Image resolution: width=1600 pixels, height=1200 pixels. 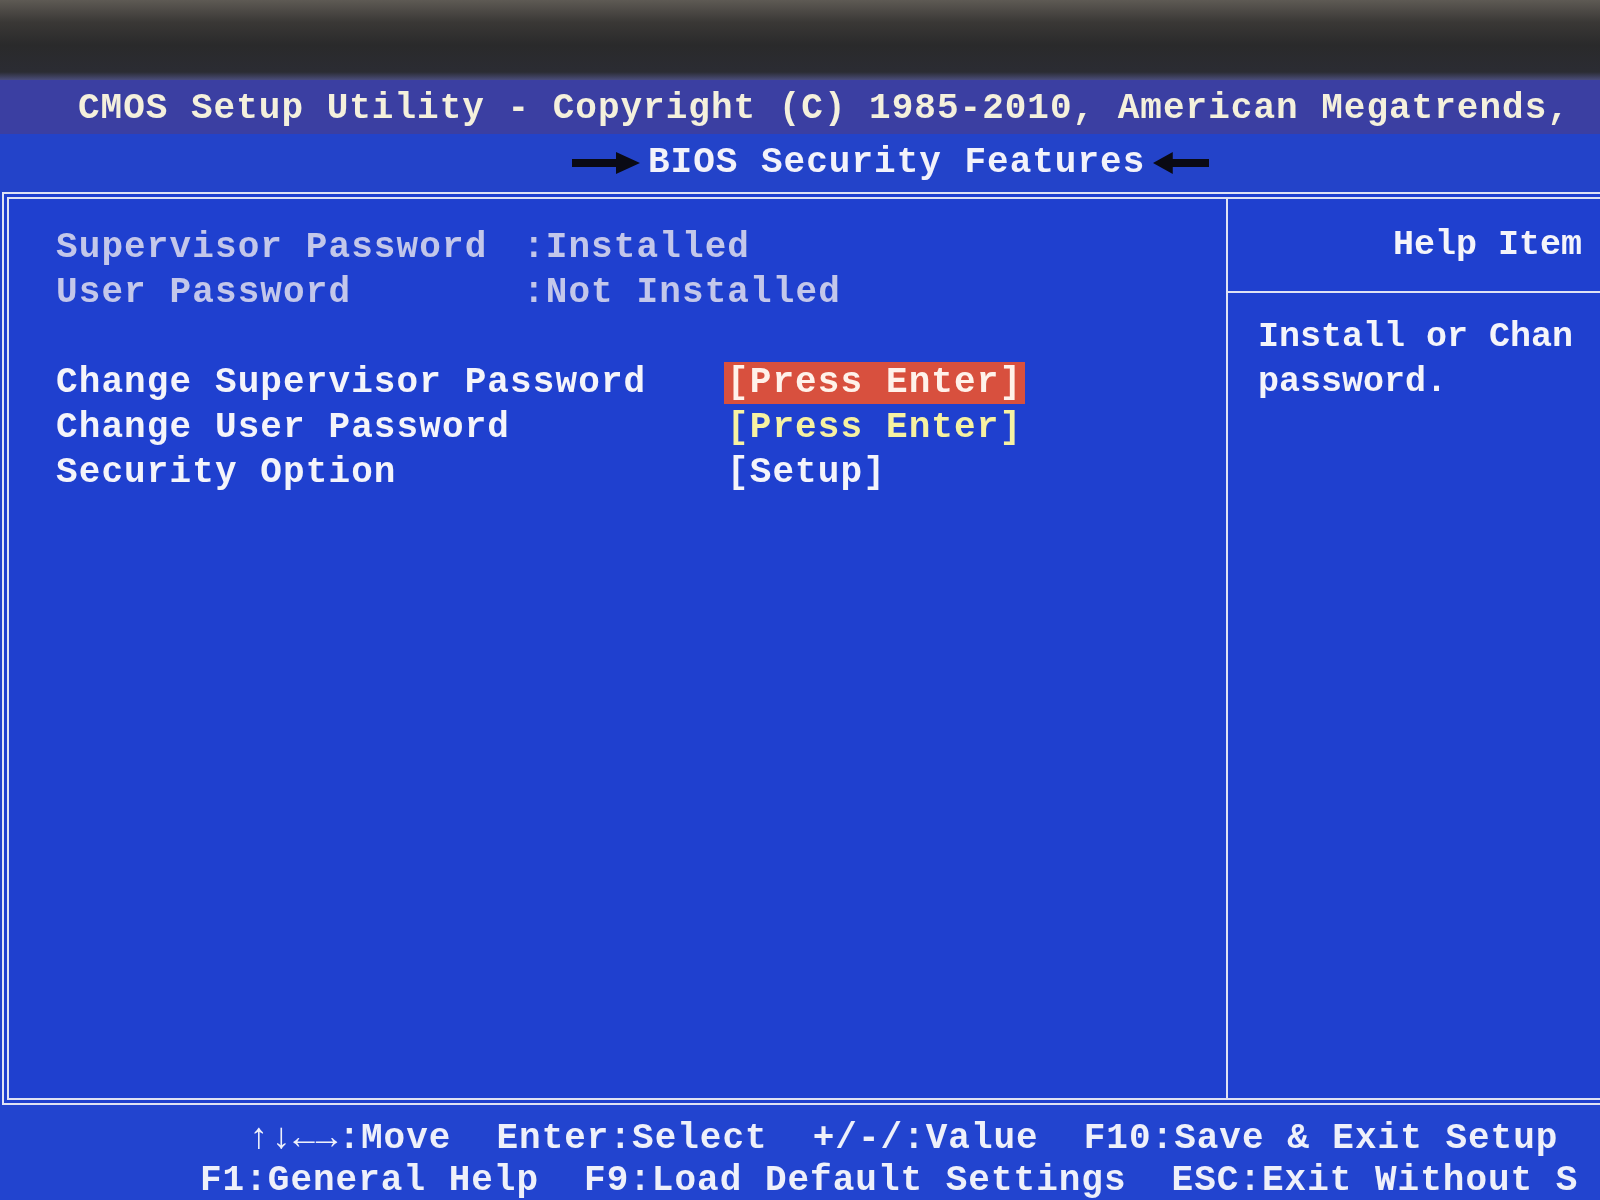 What do you see at coordinates (606, 163) in the screenshot?
I see `right-arrow-icon` at bounding box center [606, 163].